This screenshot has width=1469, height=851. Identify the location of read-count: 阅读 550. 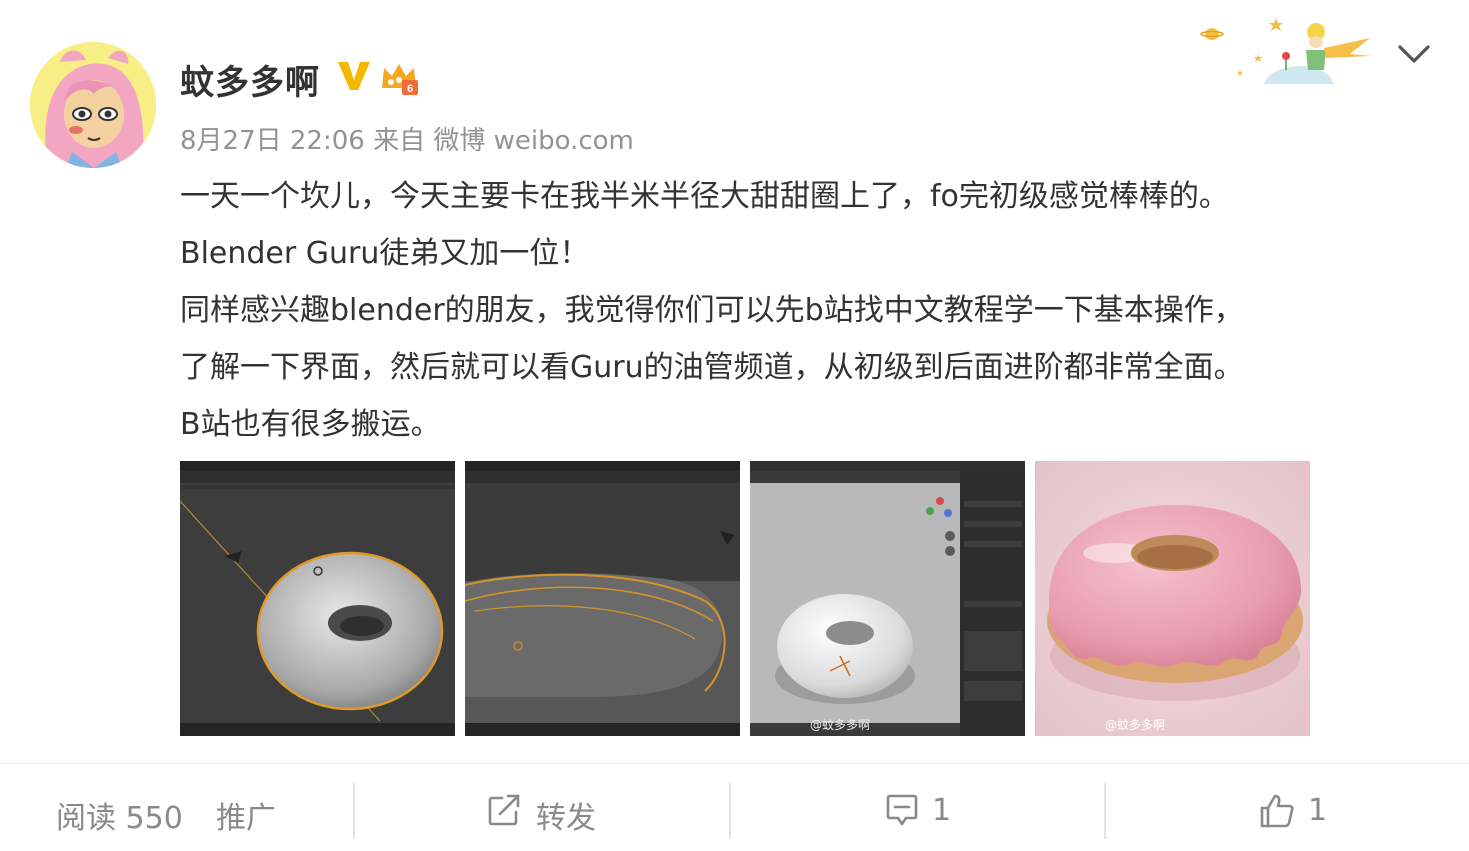
(119, 818).